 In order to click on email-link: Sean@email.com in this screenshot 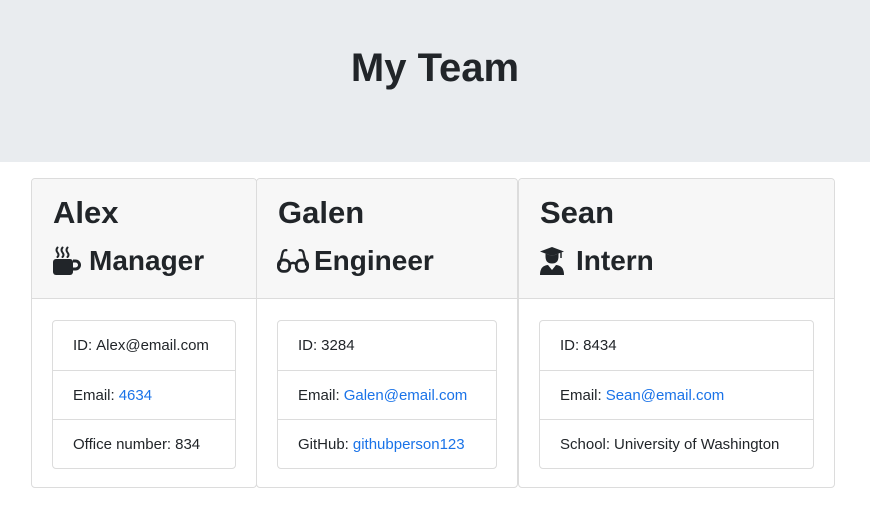, I will do `click(665, 395)`.